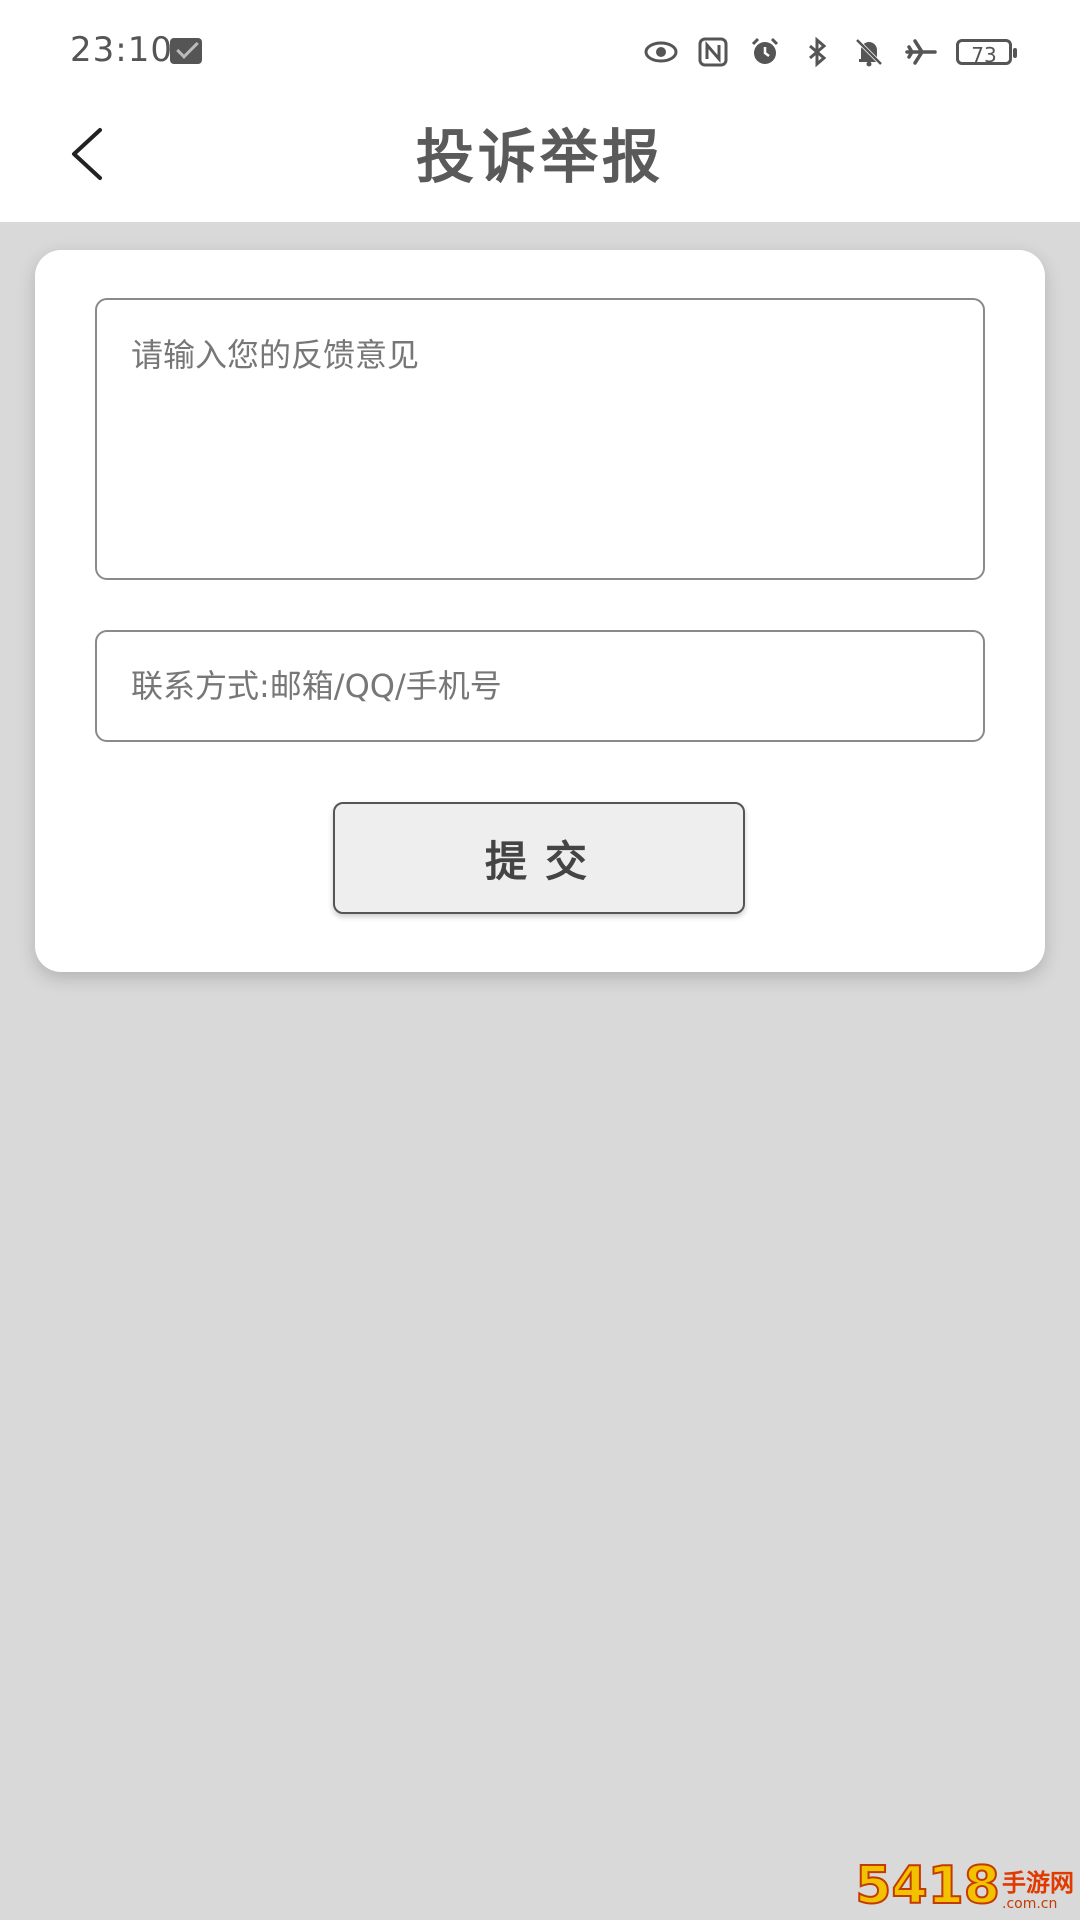 The image size is (1080, 1920). Describe the element at coordinates (661, 52) in the screenshot. I see `eye-icon` at that location.